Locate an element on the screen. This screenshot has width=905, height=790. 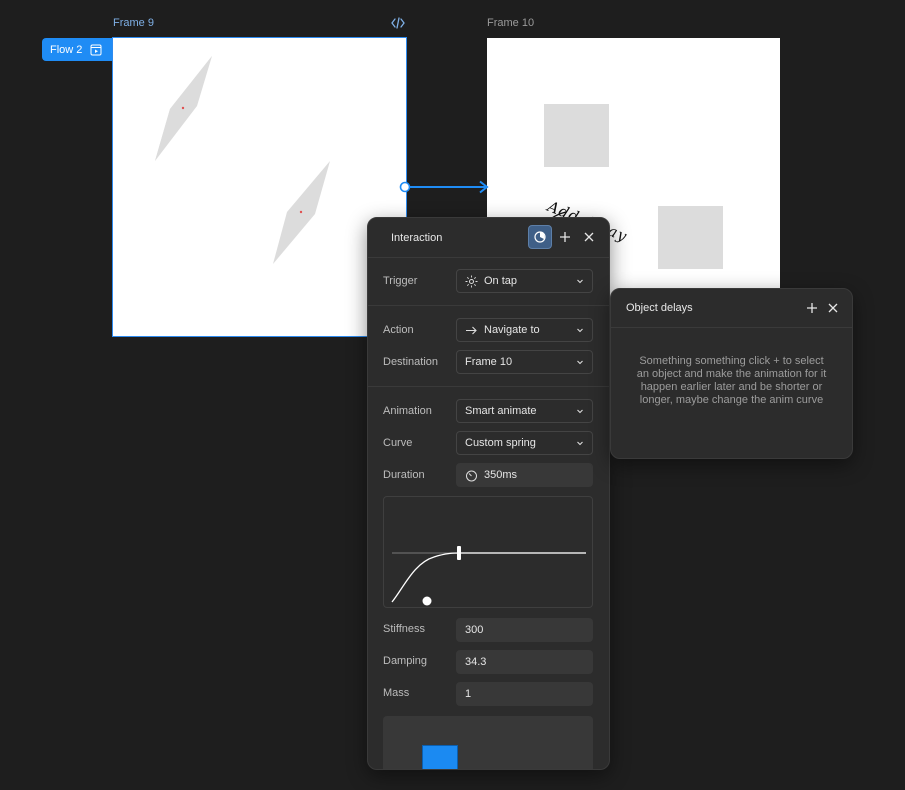
trigger-select: On tap is located at coordinates (524, 281).